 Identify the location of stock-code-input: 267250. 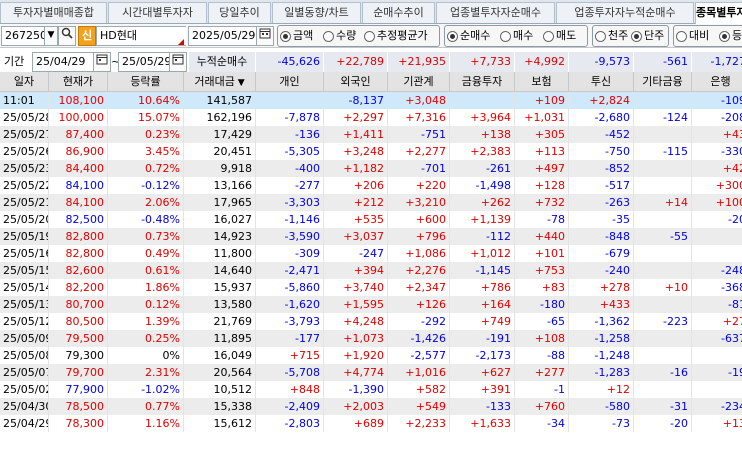
(23, 36).